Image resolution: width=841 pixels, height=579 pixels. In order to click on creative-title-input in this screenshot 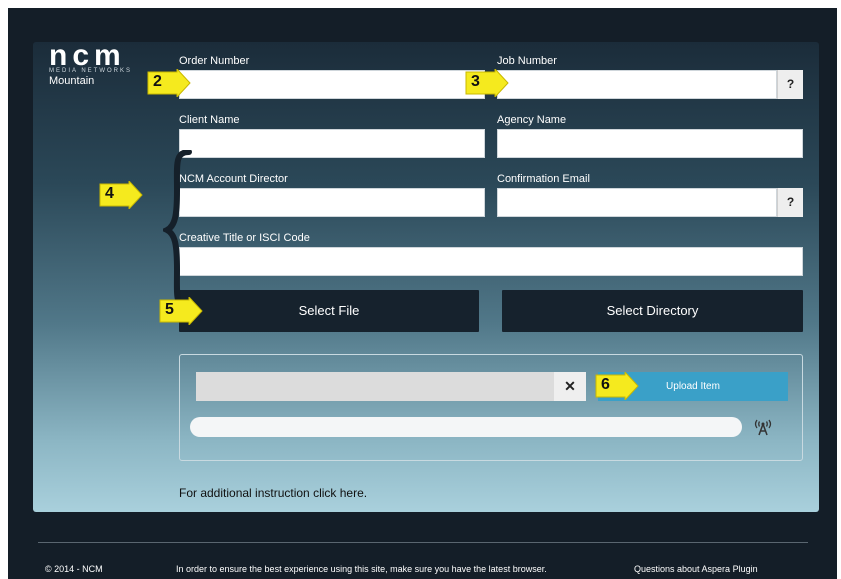, I will do `click(491, 261)`.